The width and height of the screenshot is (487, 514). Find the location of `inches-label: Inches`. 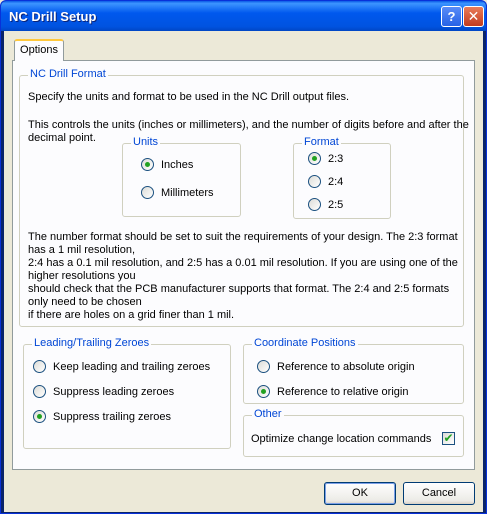

inches-label: Inches is located at coordinates (177, 165).